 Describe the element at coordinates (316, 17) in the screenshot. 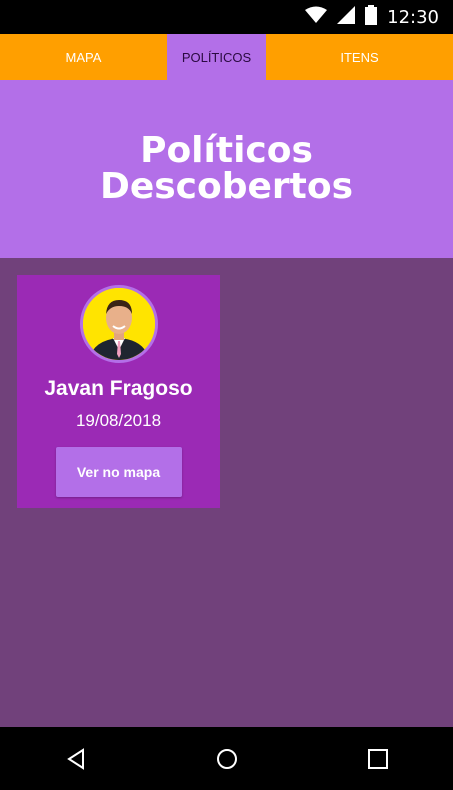

I see `wifi-icon` at that location.